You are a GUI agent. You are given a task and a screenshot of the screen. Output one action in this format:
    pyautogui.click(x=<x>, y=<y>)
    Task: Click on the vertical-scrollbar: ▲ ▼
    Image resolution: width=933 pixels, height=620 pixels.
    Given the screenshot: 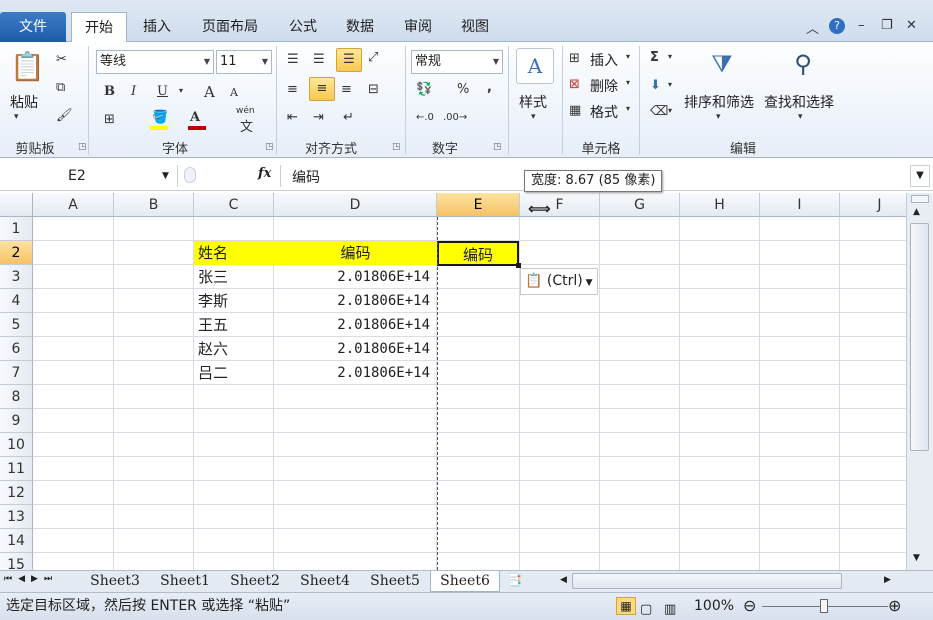 What is the action you would take?
    pyautogui.click(x=919, y=381)
    